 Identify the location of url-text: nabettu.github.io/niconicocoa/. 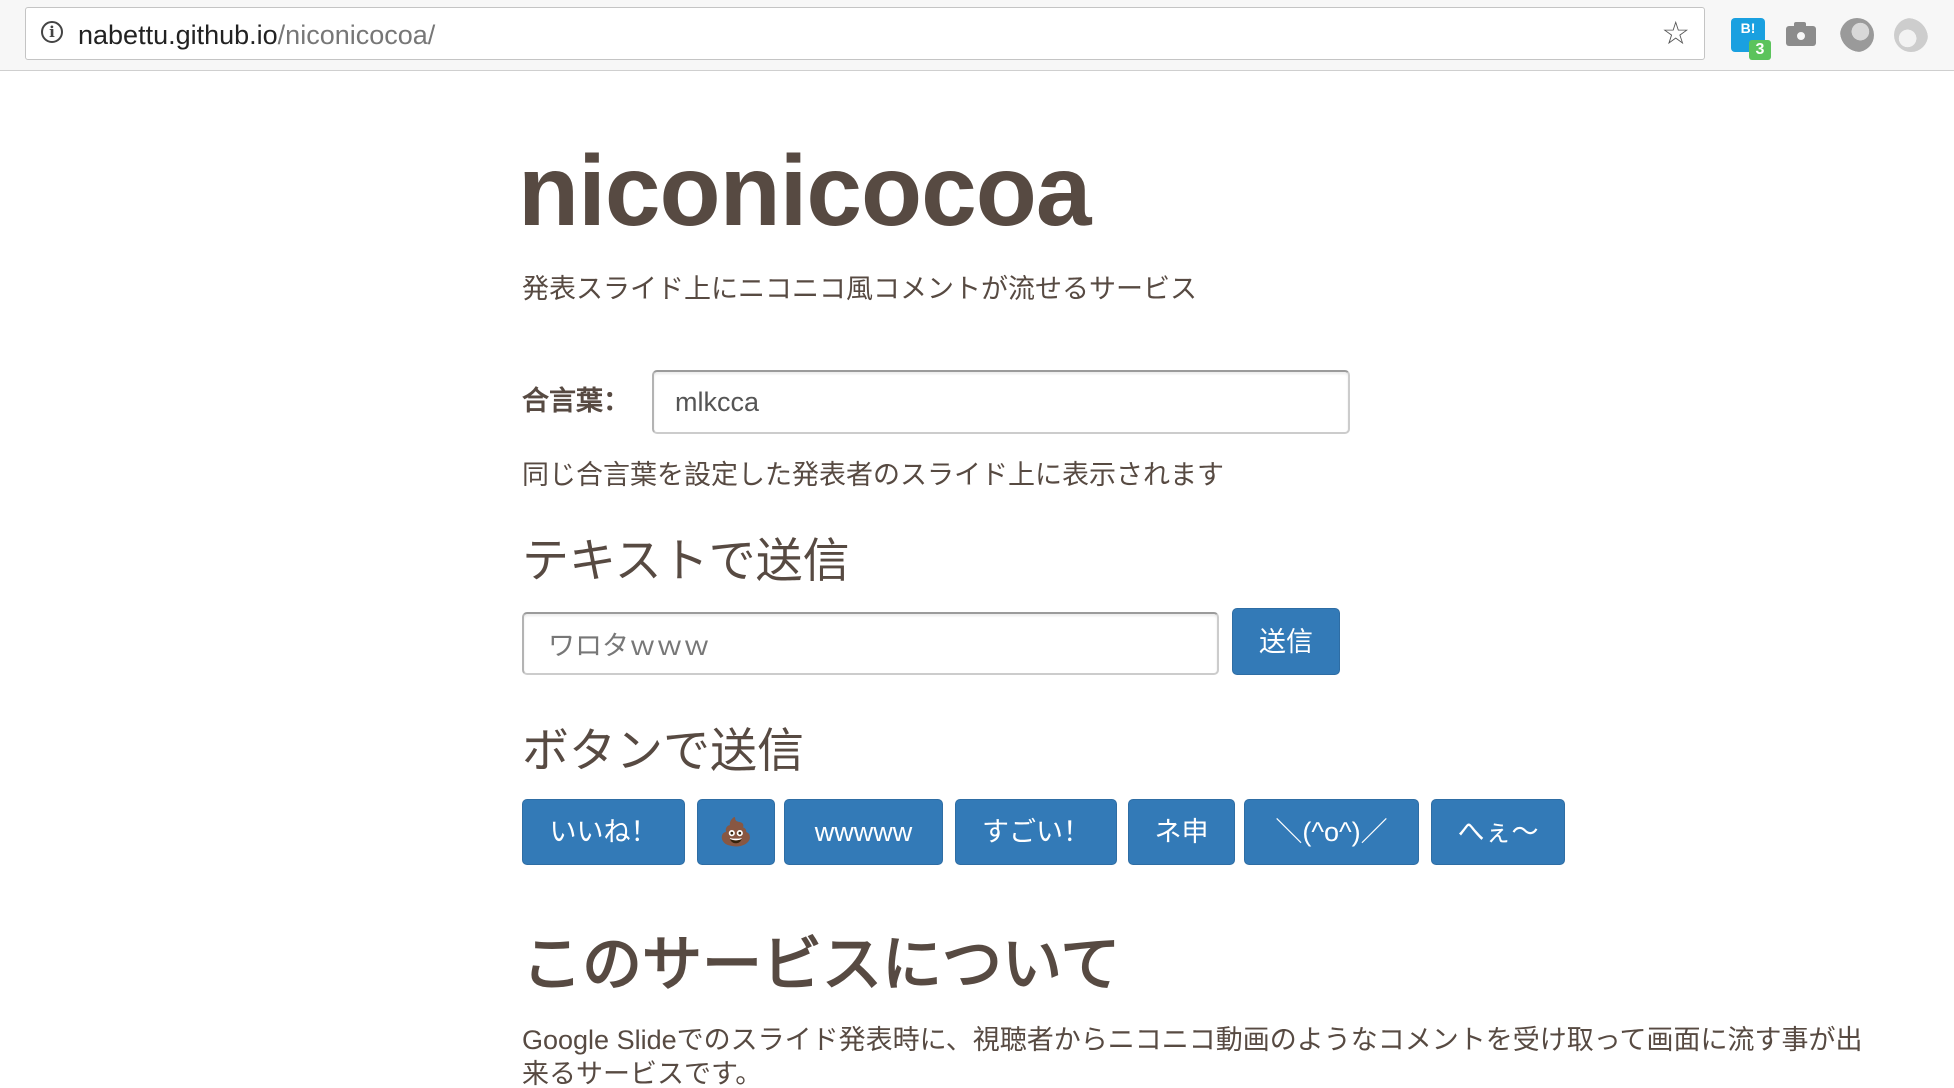
(256, 35).